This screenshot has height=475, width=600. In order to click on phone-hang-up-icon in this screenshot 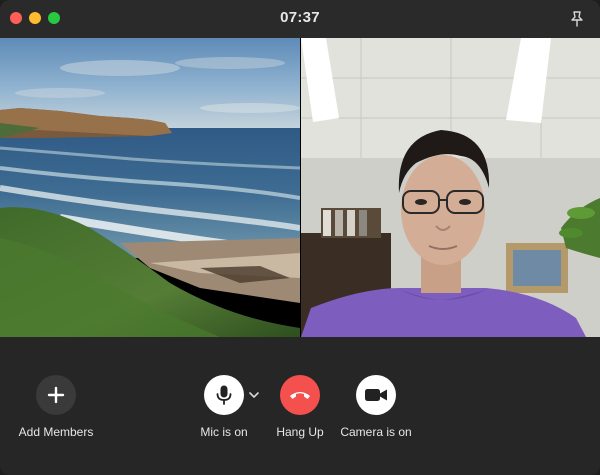, I will do `click(300, 395)`.